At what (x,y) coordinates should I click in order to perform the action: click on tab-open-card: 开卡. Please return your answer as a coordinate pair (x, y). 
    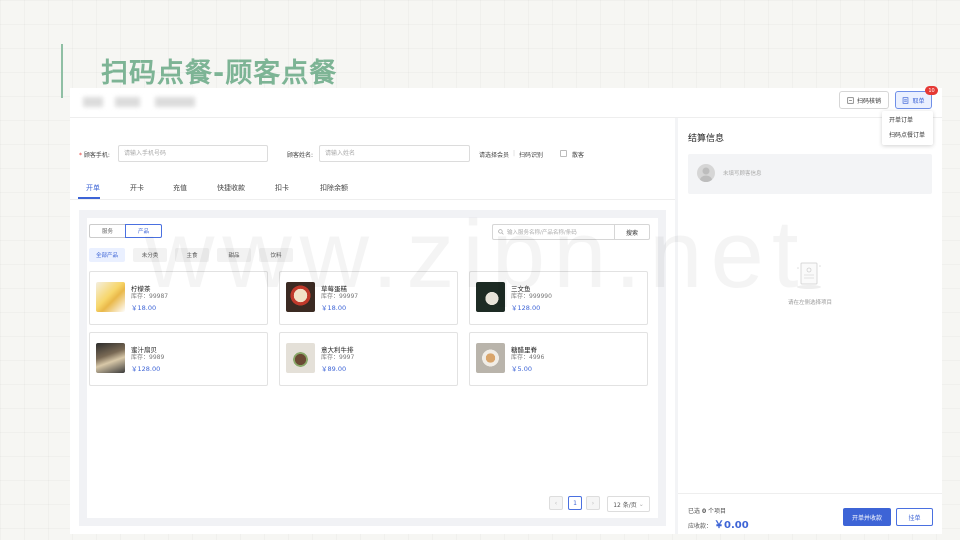
    Looking at the image, I should click on (137, 188).